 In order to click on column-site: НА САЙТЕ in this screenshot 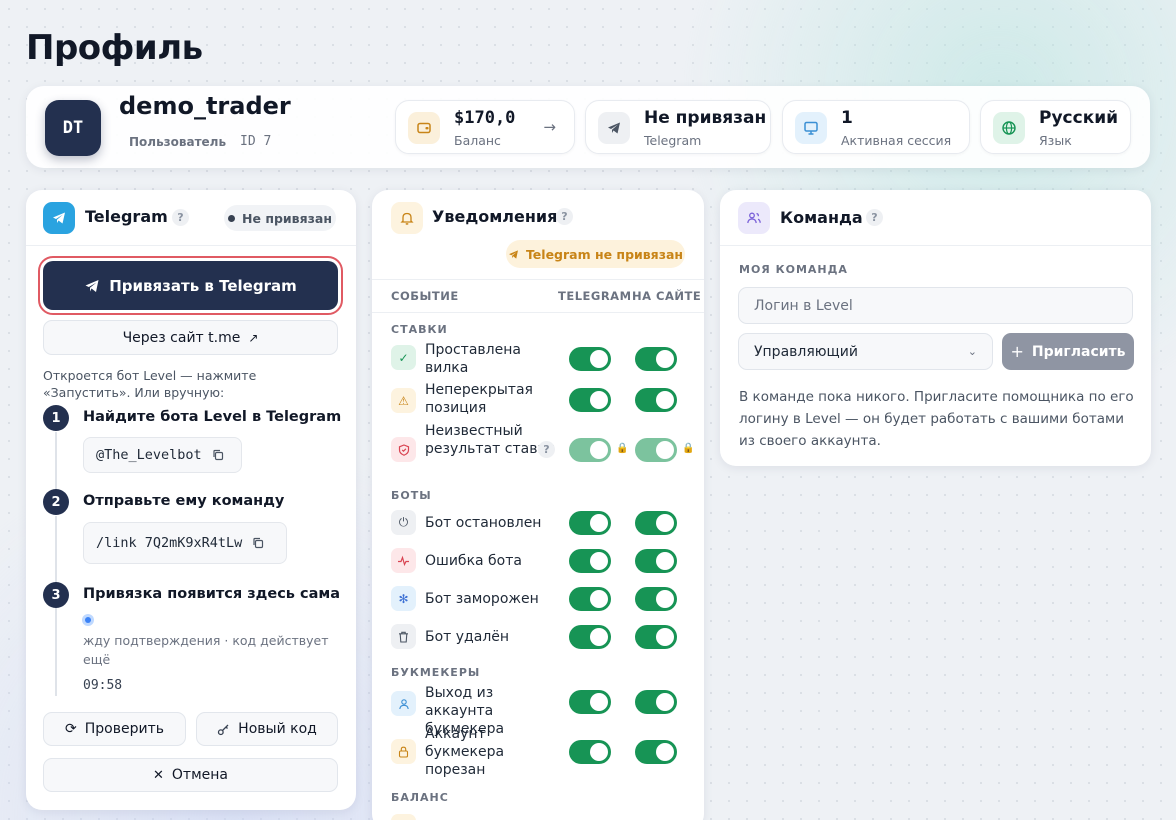, I will do `click(667, 296)`.